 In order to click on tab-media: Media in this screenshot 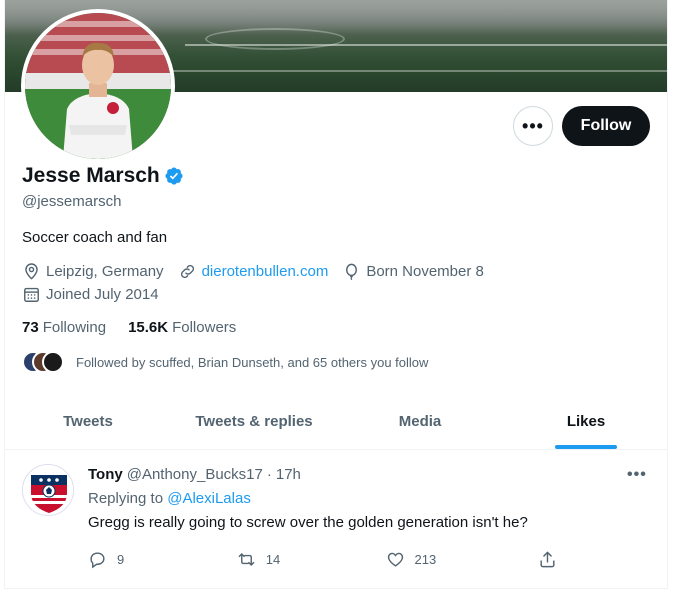, I will do `click(420, 421)`.